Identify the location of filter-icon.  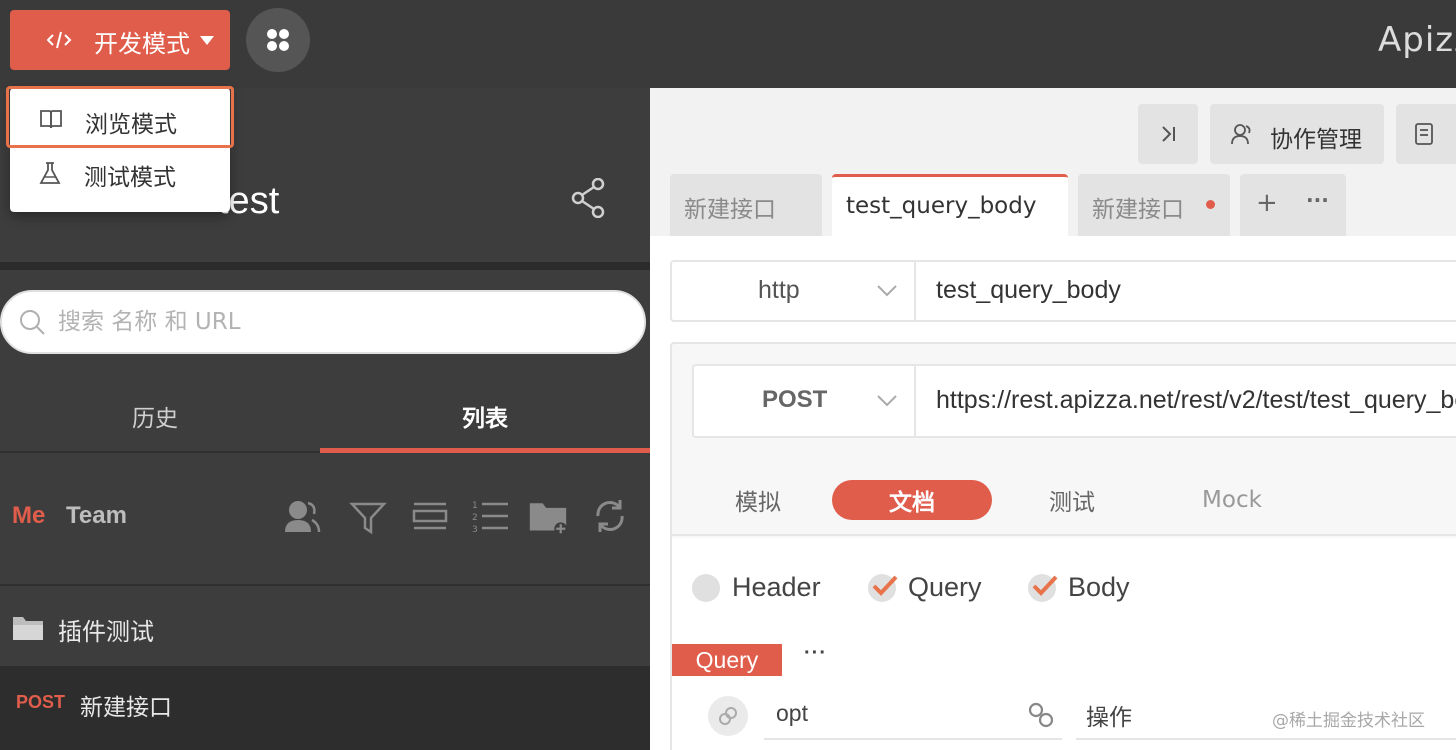
(368, 516).